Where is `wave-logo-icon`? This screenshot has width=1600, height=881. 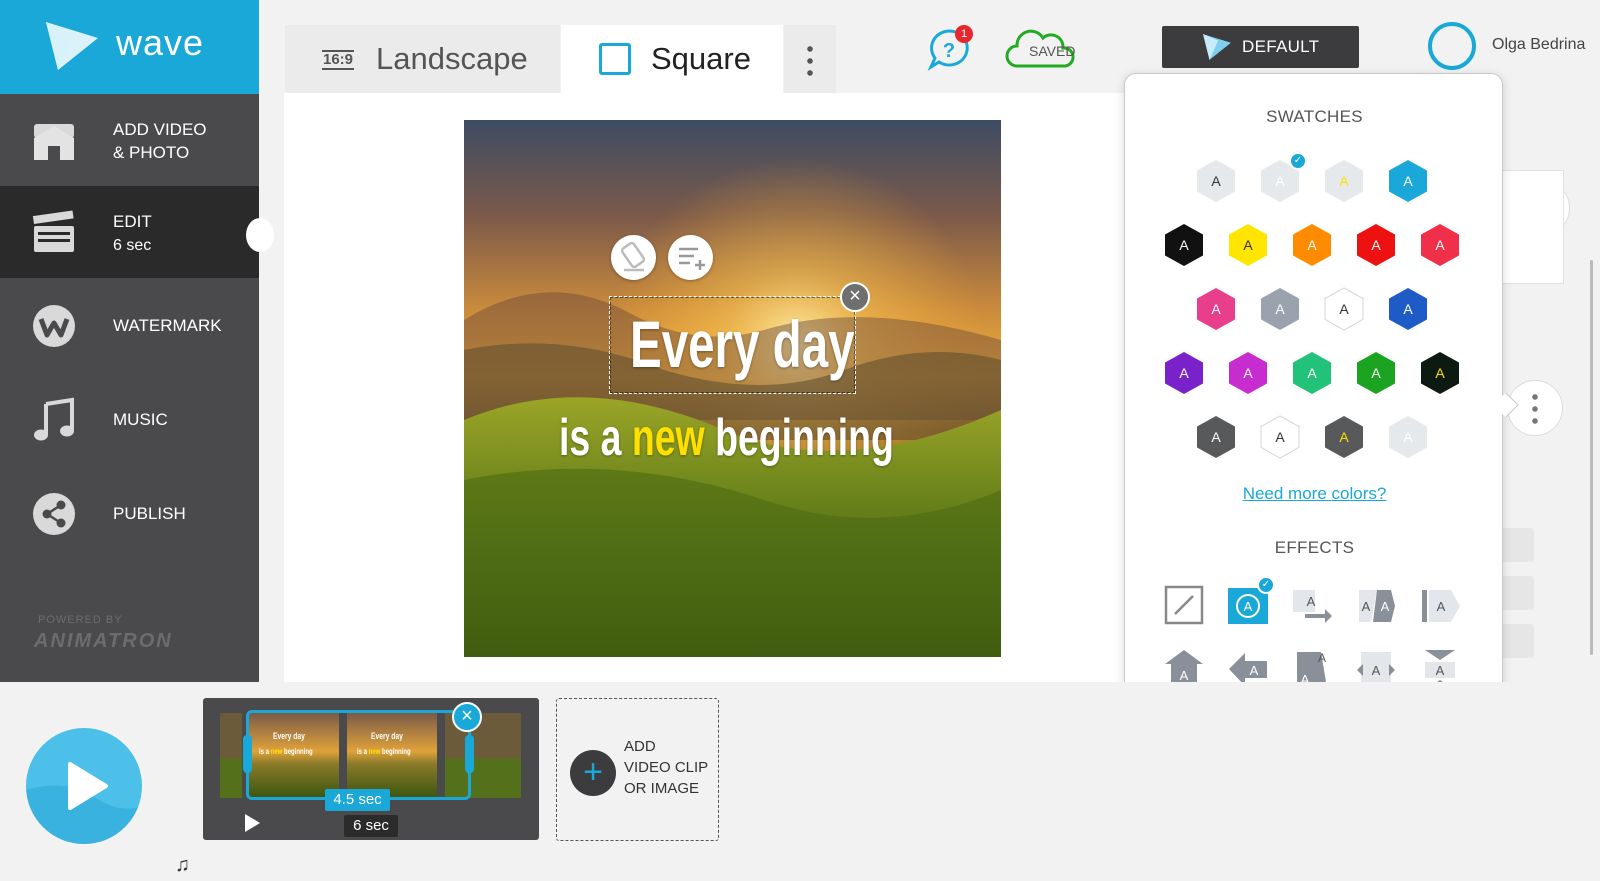 wave-logo-icon is located at coordinates (1217, 47).